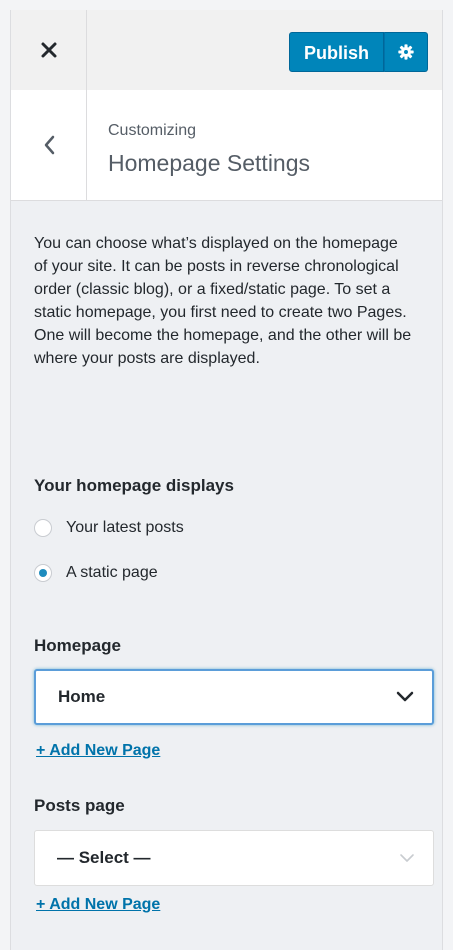 The image size is (453, 950). I want to click on customizer-header: Publish, so click(226, 50).